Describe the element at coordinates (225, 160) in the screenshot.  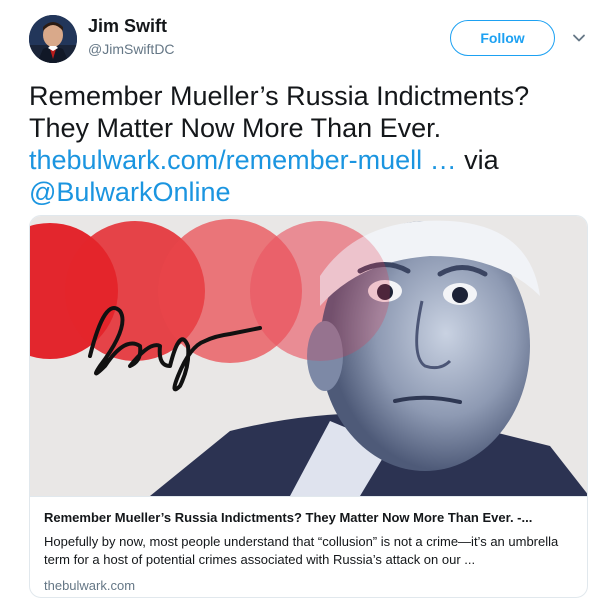
I see `tweet-link: thebulwark.com/remember-muell` at that location.